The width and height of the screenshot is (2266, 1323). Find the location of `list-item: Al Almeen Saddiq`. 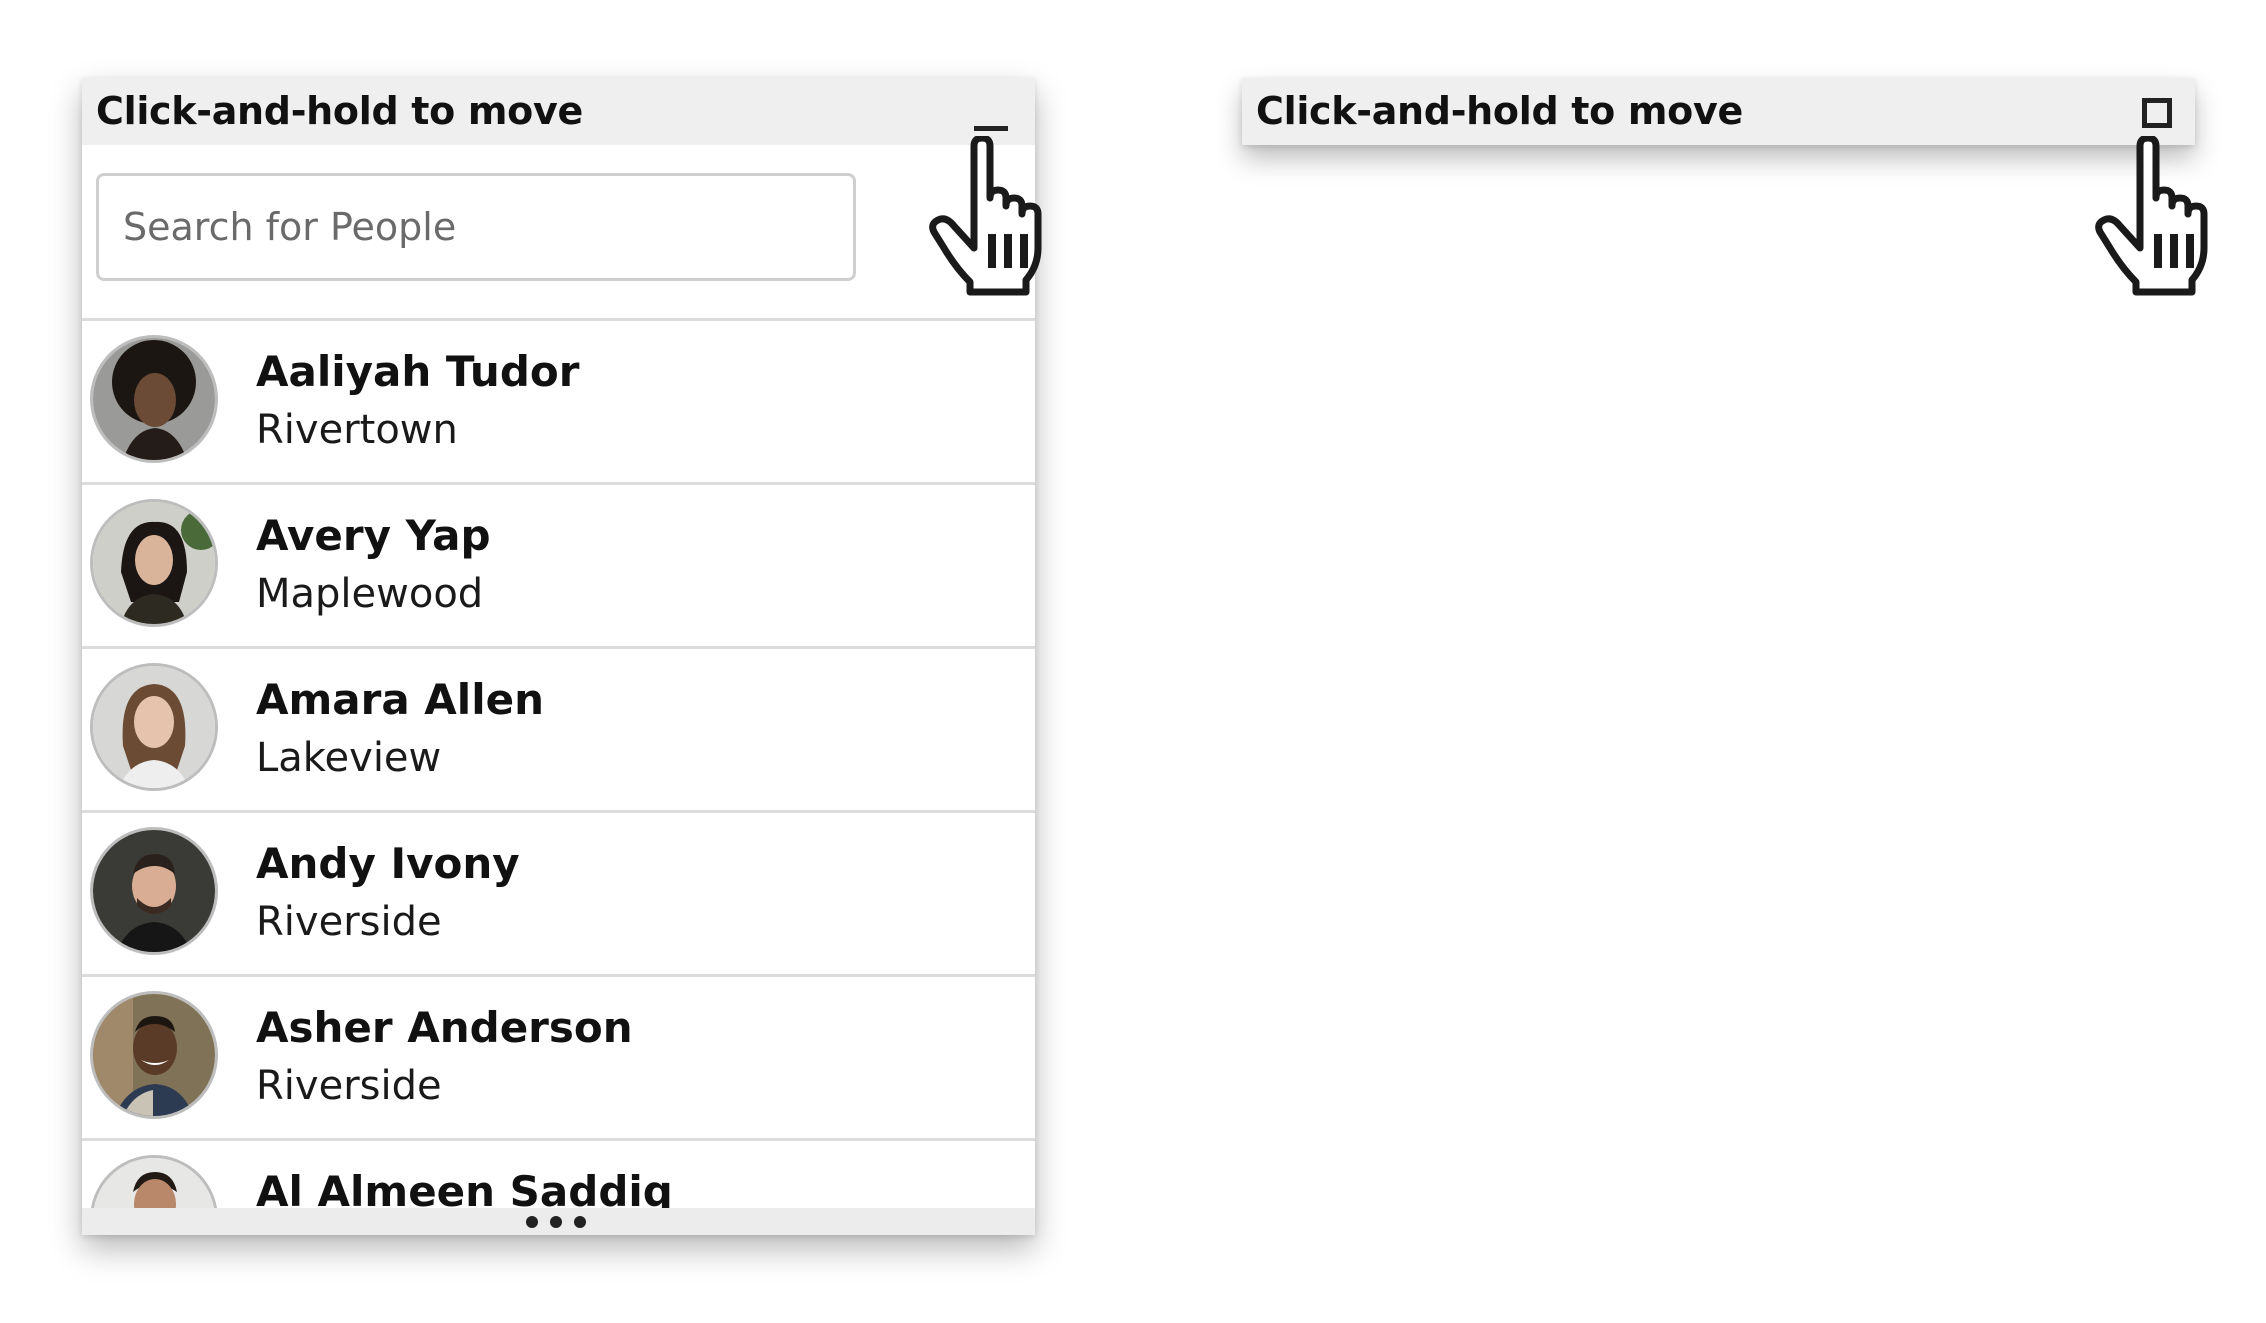

list-item: Al Almeen Saddiq is located at coordinates (558, 1174).